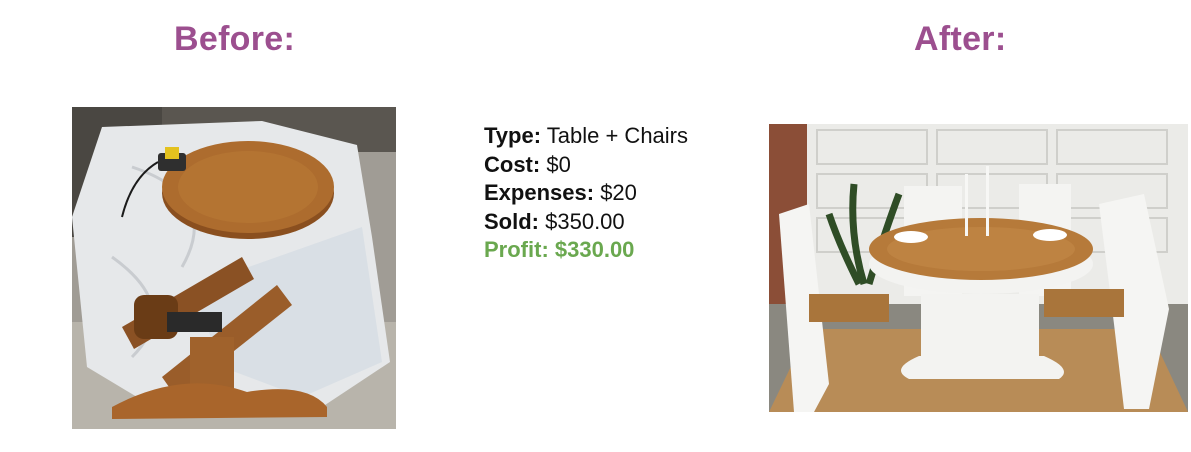  I want to click on sold-value: $350.00, so click(585, 221).